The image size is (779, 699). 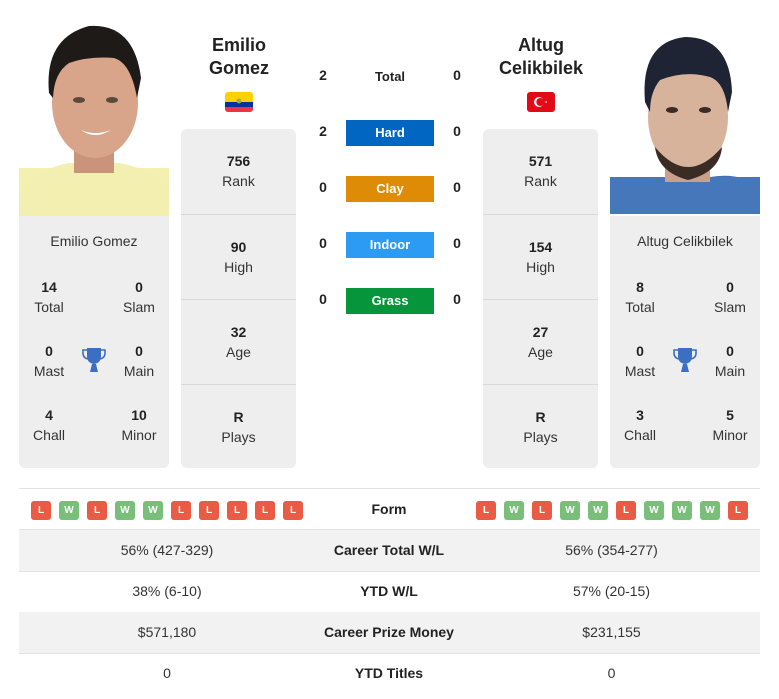 I want to click on row-label: YTD Titles, so click(x=389, y=673).